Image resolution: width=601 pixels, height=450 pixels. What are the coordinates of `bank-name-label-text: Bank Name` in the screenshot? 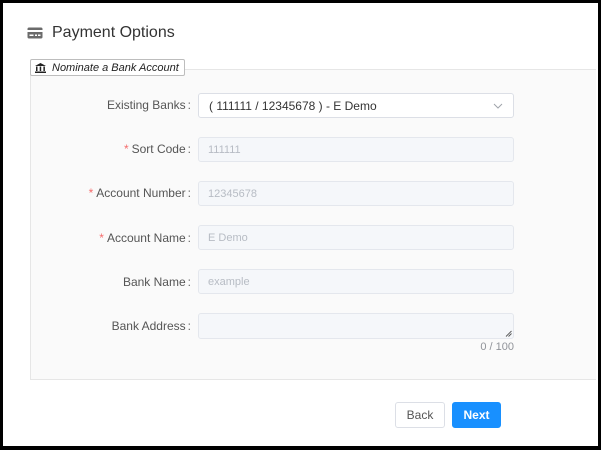 It's located at (154, 282).